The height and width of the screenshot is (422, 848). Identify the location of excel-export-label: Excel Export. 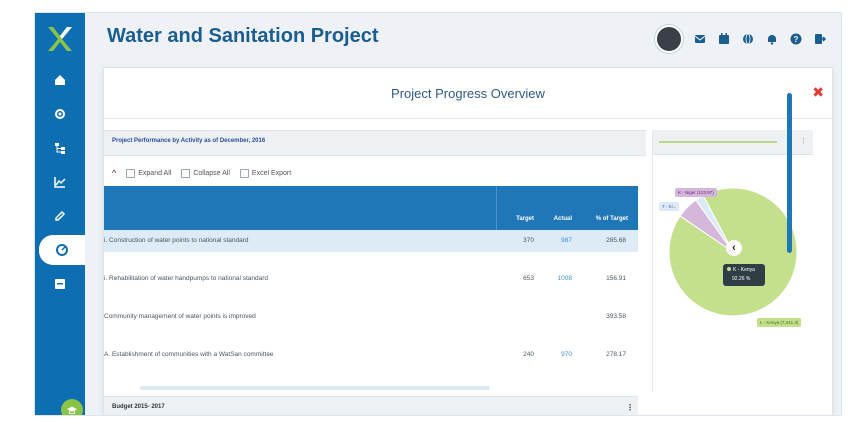
(271, 173).